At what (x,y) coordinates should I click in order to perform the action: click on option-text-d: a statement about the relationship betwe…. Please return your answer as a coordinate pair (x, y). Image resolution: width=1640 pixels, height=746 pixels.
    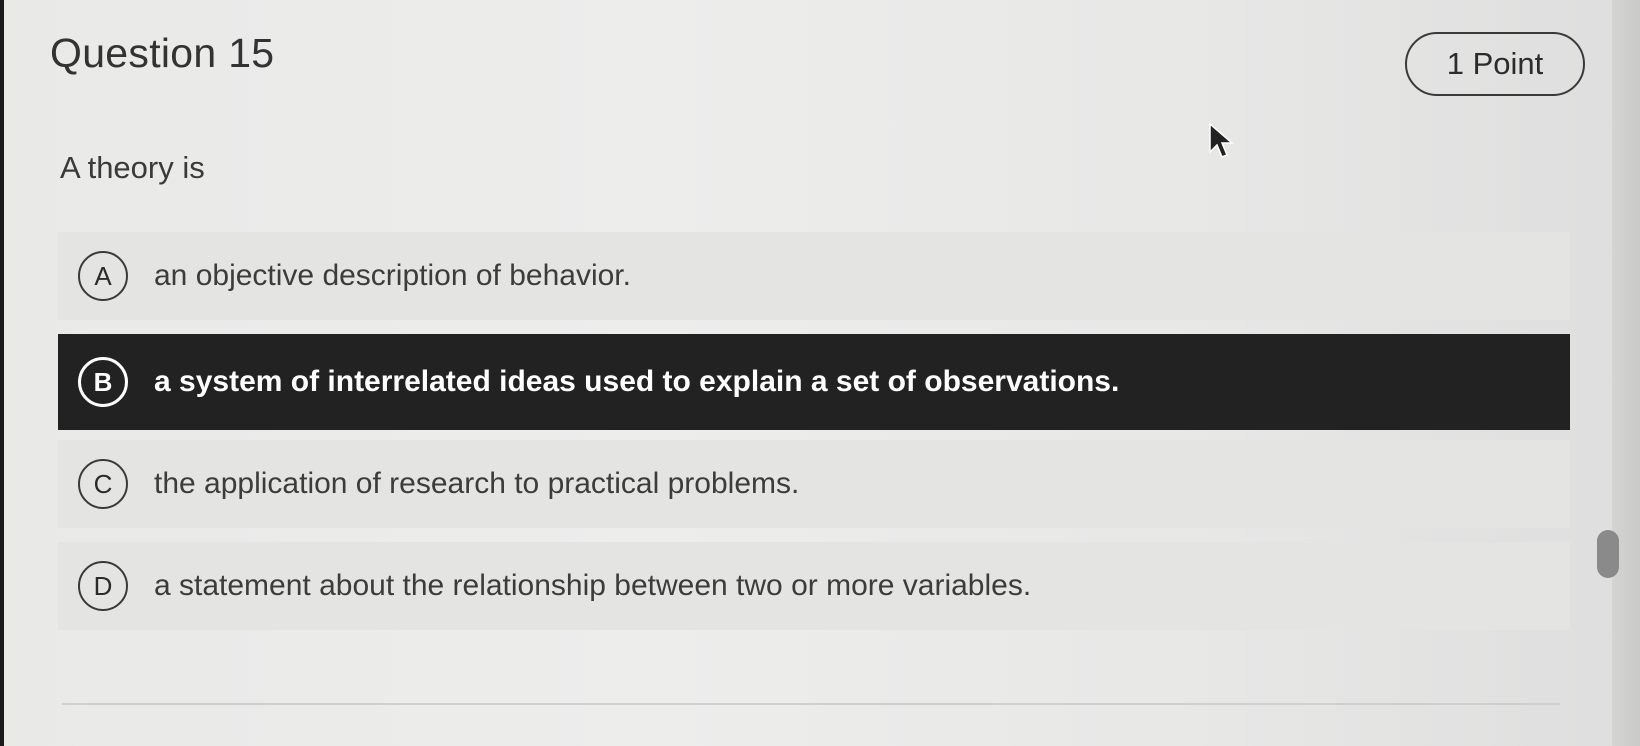
    Looking at the image, I should click on (593, 585).